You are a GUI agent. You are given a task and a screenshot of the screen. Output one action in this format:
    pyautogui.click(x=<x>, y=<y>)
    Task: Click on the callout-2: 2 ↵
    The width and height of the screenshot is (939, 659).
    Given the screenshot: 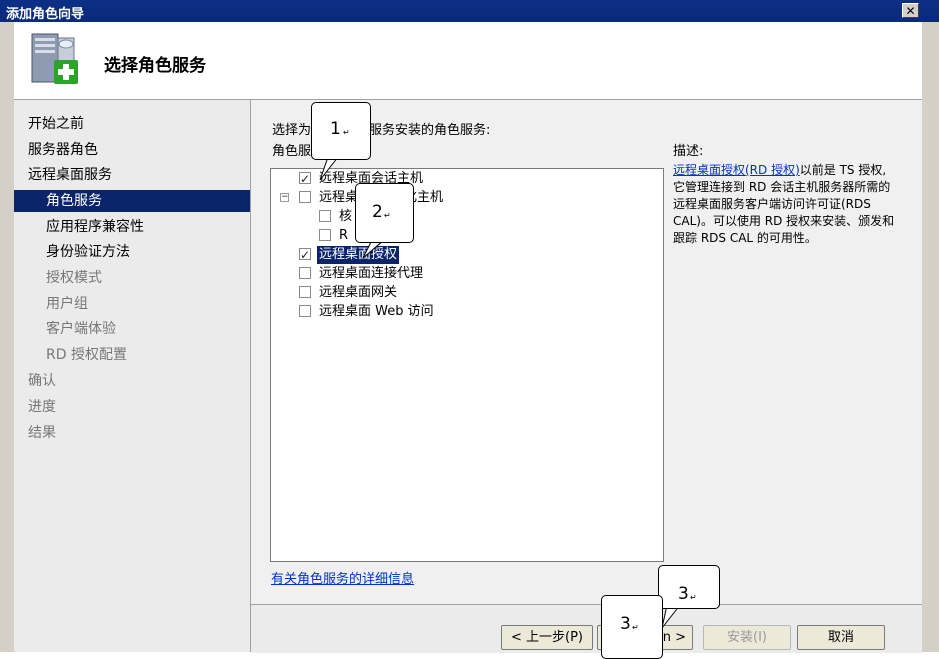 What is the action you would take?
    pyautogui.click(x=384, y=213)
    